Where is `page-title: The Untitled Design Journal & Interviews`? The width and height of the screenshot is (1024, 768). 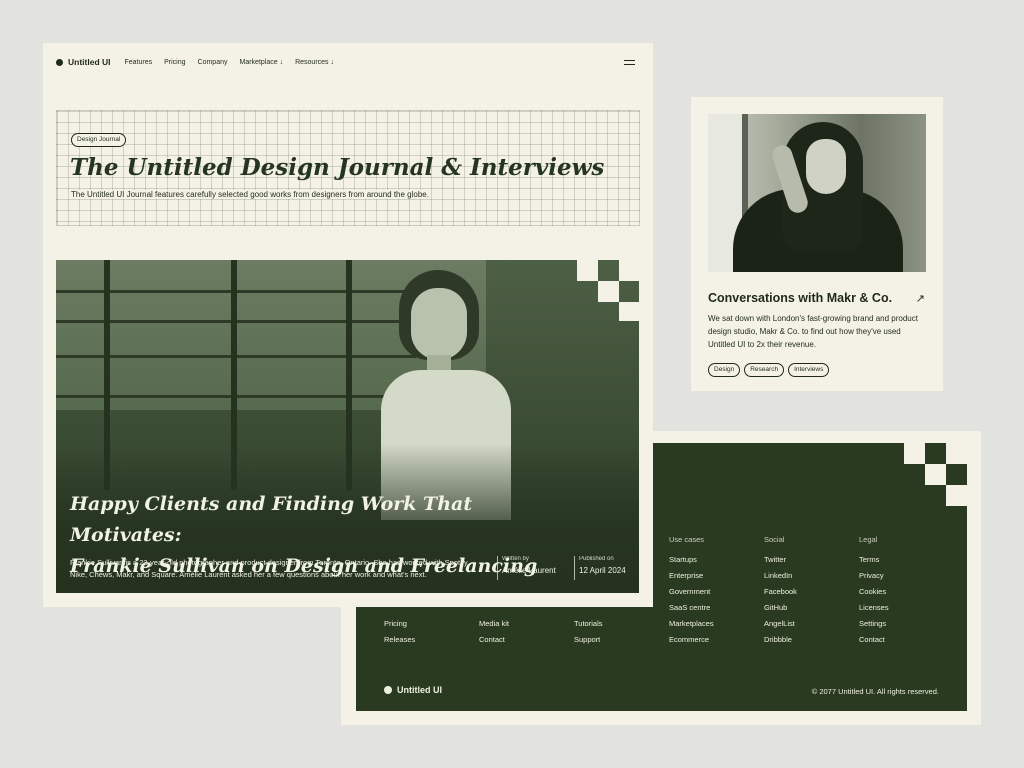
page-title: The Untitled Design Journal & Interviews is located at coordinates (337, 167).